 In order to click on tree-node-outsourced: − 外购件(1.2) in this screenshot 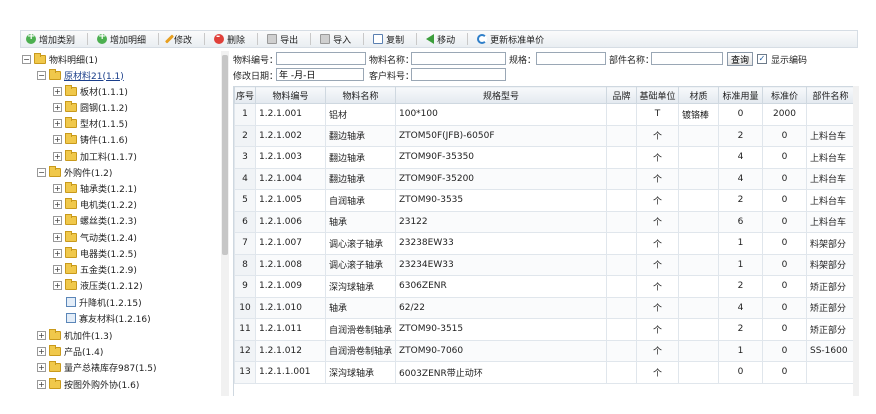, I will do `click(74, 172)`.